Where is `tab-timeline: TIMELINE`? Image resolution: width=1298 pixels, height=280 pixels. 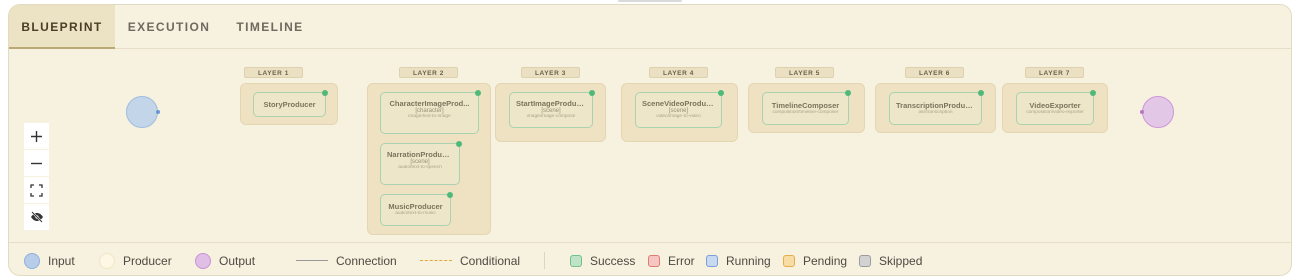 tab-timeline: TIMELINE is located at coordinates (270, 27).